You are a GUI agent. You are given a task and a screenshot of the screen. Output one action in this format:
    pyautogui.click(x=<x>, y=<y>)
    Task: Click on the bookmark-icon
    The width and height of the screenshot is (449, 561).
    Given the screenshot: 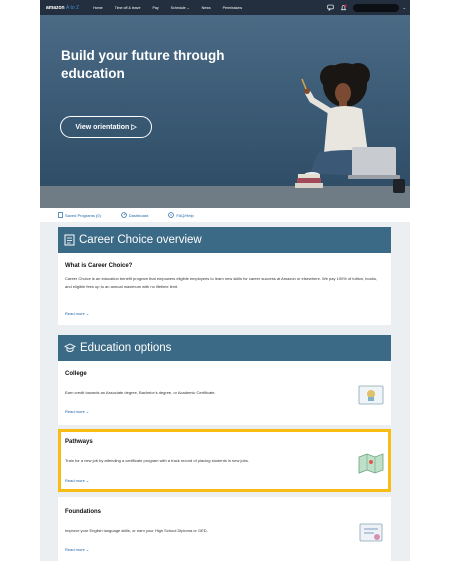 What is the action you would take?
    pyautogui.click(x=60, y=215)
    